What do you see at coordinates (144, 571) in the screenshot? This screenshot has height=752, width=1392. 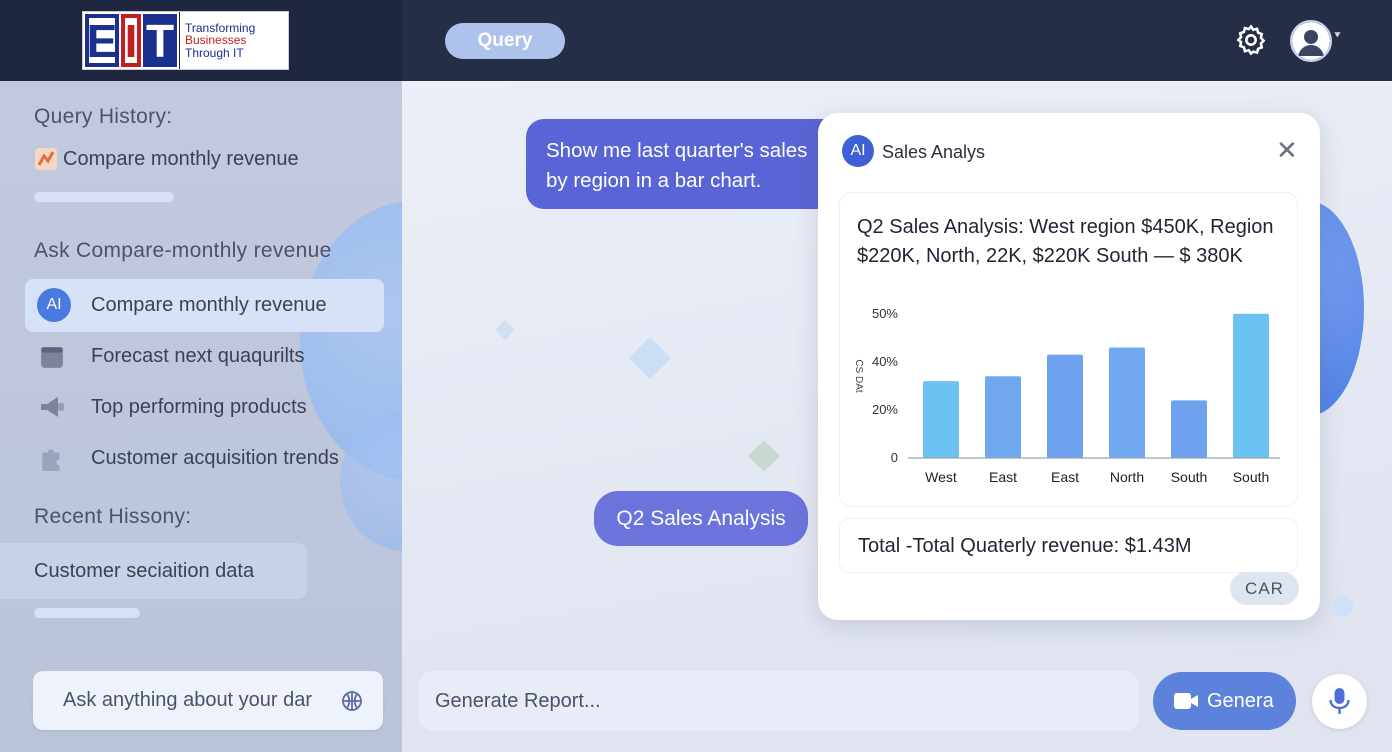 I see `recent-item: Customer seciaition data` at bounding box center [144, 571].